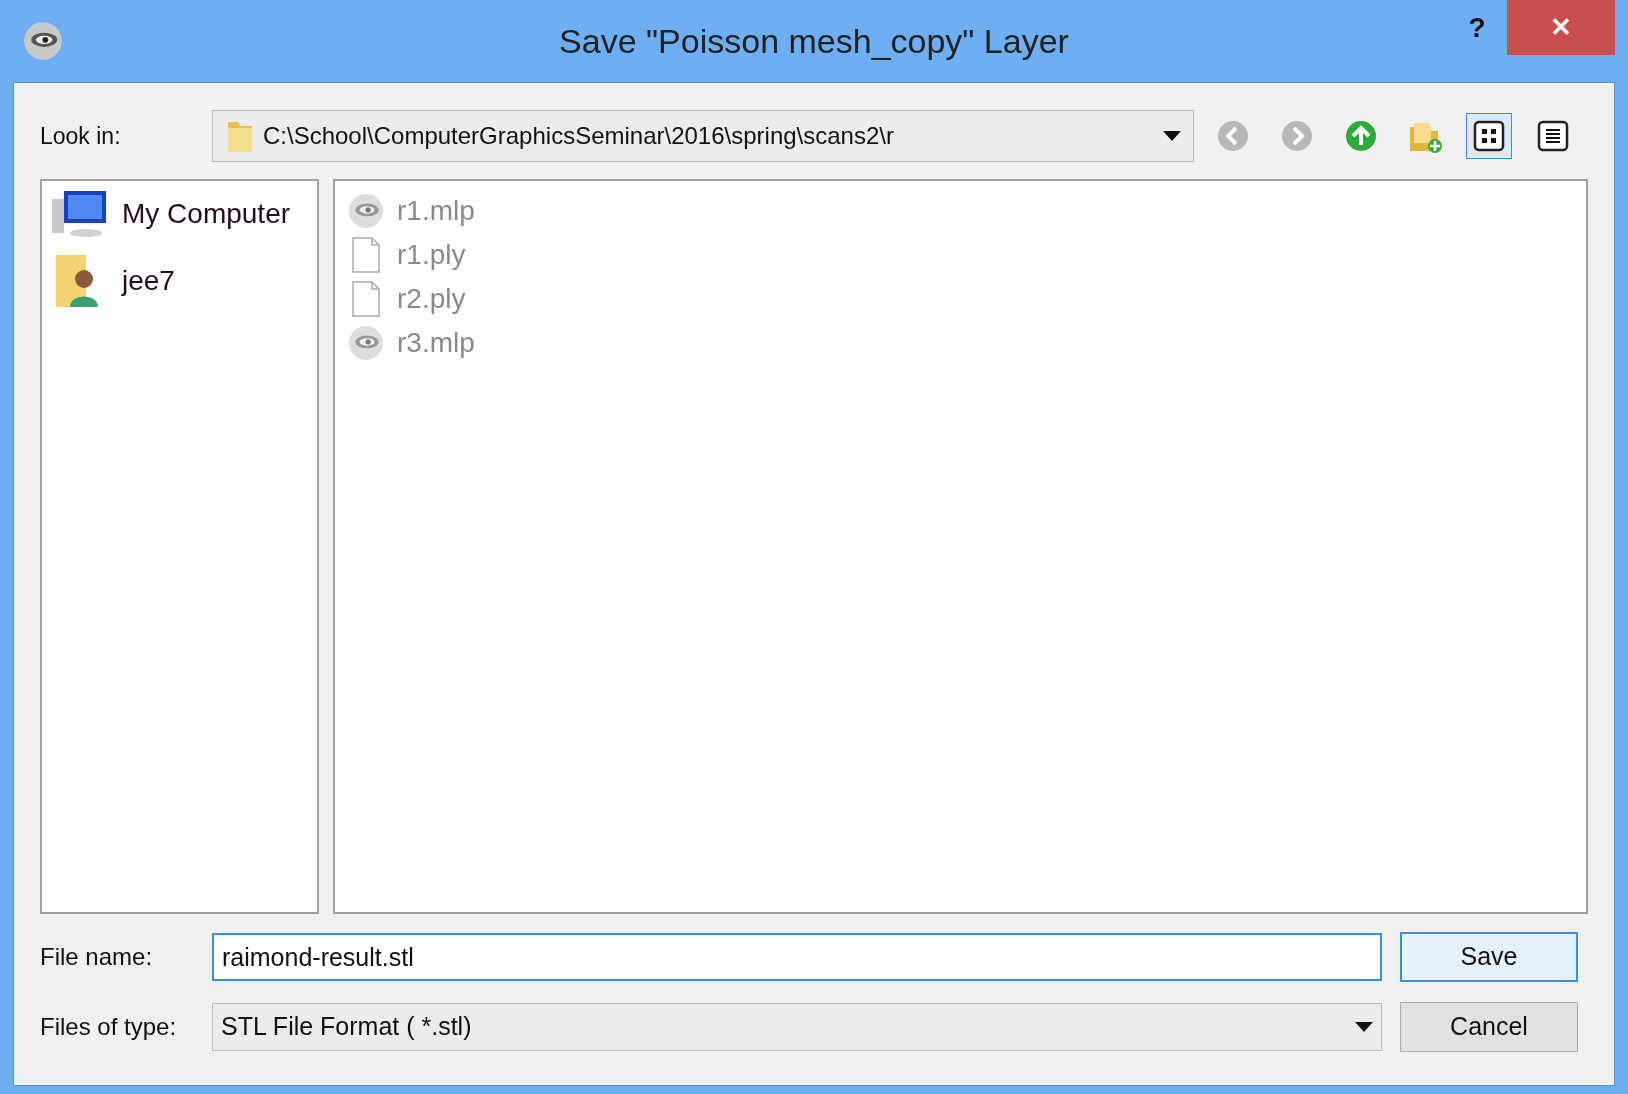  Describe the element at coordinates (148, 281) in the screenshot. I see `places-label: jee7` at that location.